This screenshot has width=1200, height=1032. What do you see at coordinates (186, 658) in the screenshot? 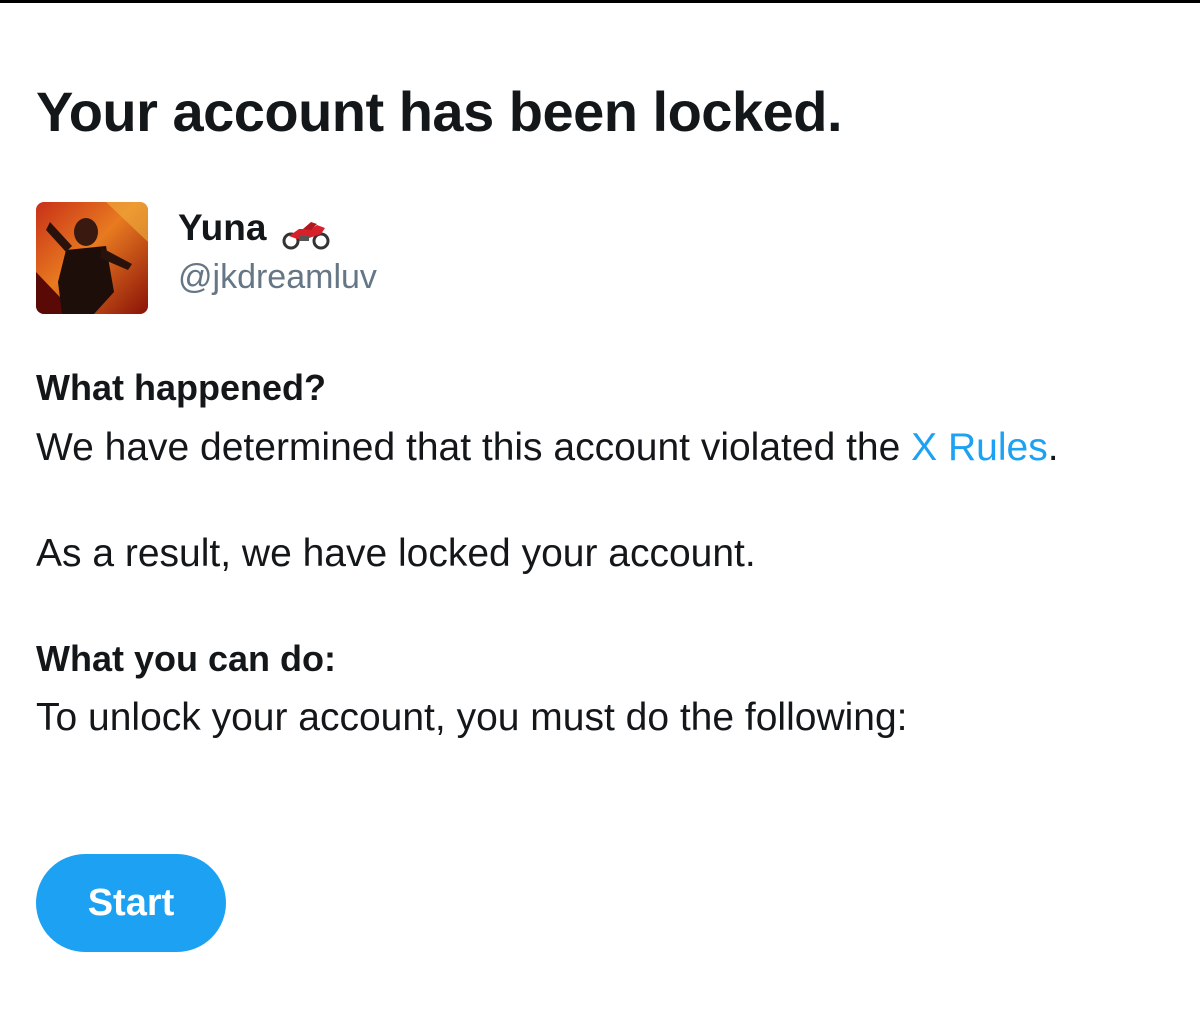
I see `what-you-can-do-heading: What you can do:` at bounding box center [186, 658].